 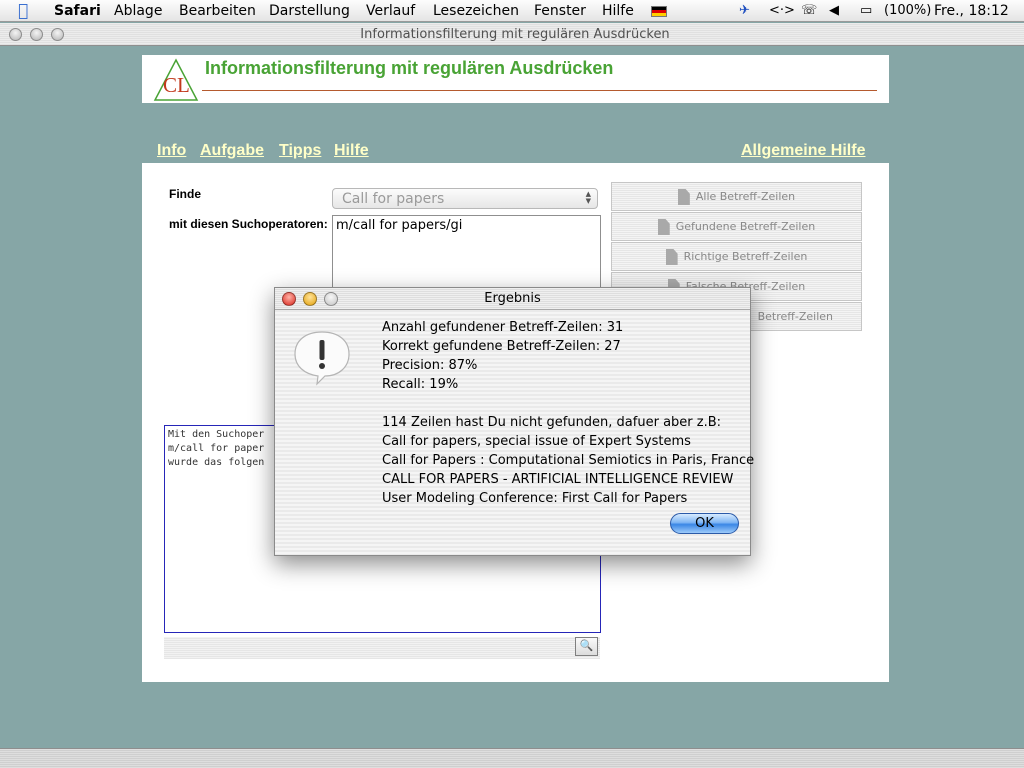 I want to click on button-label: Gefundene Betreff-Zeilen, so click(x=745, y=226).